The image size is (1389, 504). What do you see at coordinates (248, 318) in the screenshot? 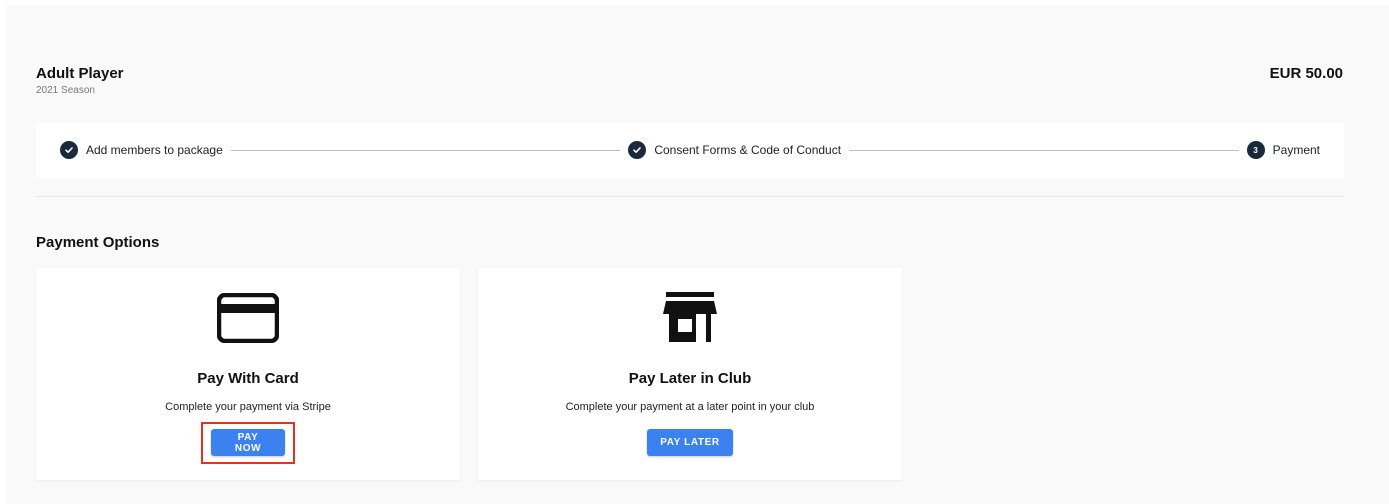
I see `credit-card-icon` at bounding box center [248, 318].